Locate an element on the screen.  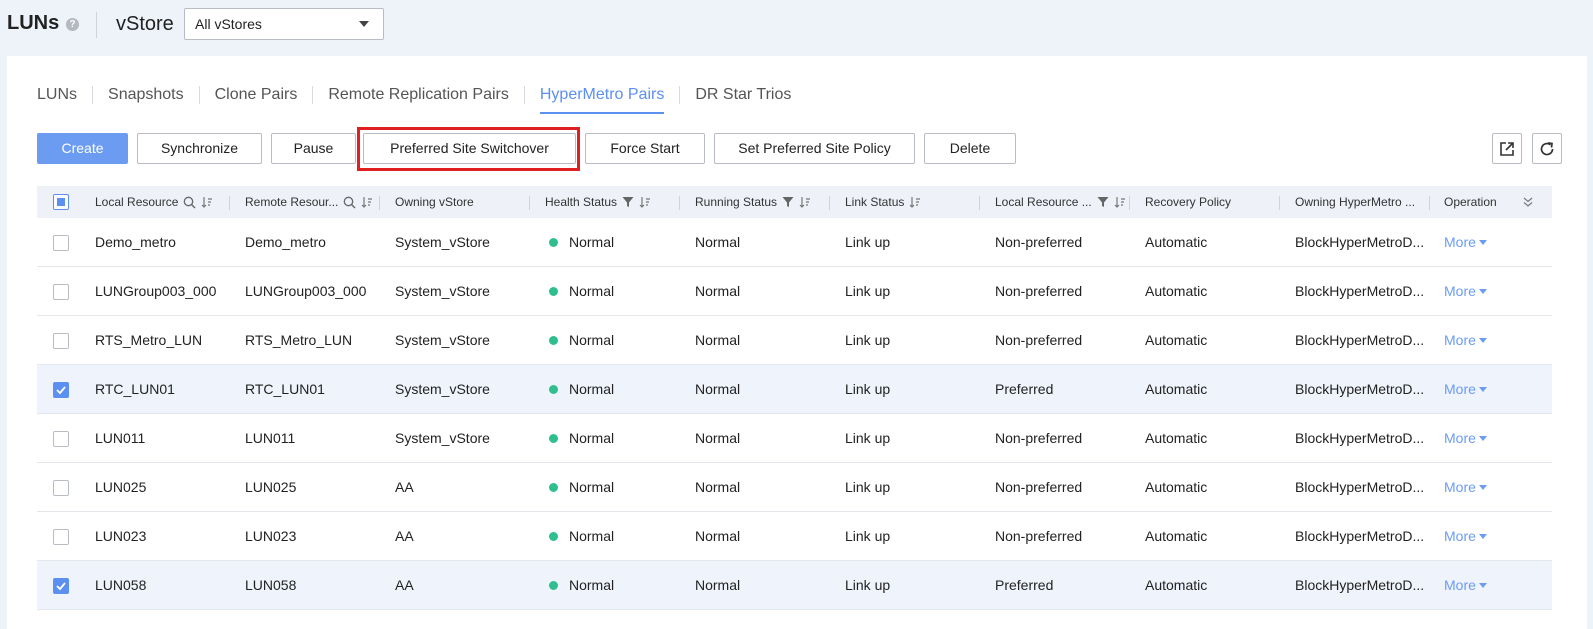
cell-text: System_vStore is located at coordinates (442, 389).